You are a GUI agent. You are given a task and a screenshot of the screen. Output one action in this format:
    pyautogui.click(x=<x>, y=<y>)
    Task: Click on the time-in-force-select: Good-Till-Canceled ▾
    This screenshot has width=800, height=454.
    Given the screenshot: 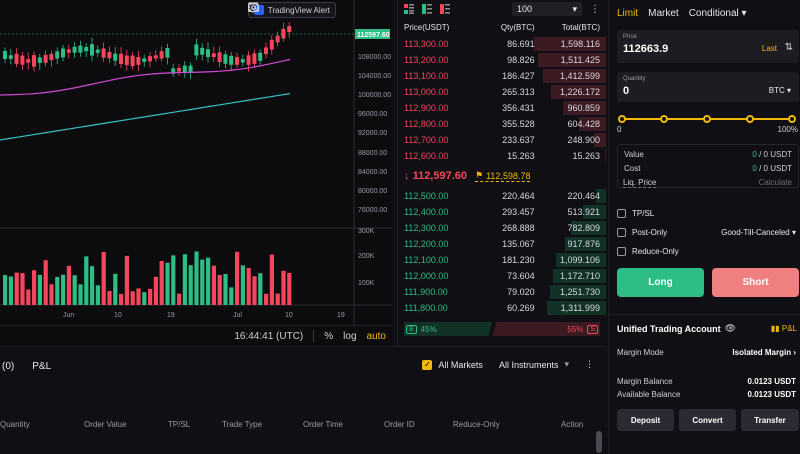 What is the action you would take?
    pyautogui.click(x=758, y=232)
    